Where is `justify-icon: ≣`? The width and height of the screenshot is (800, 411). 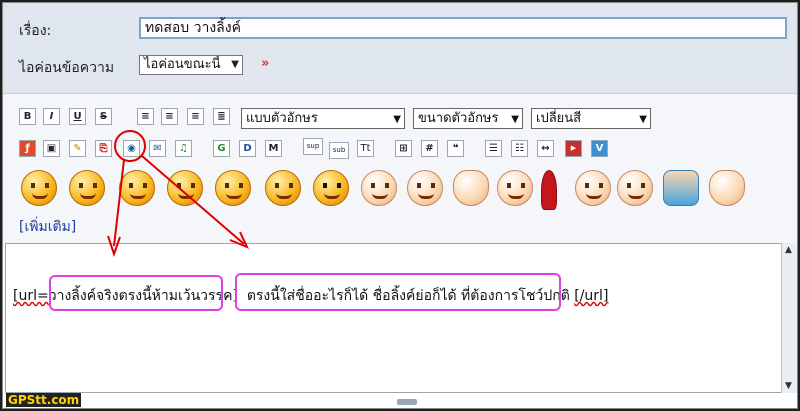
justify-icon: ≣ is located at coordinates (221, 116).